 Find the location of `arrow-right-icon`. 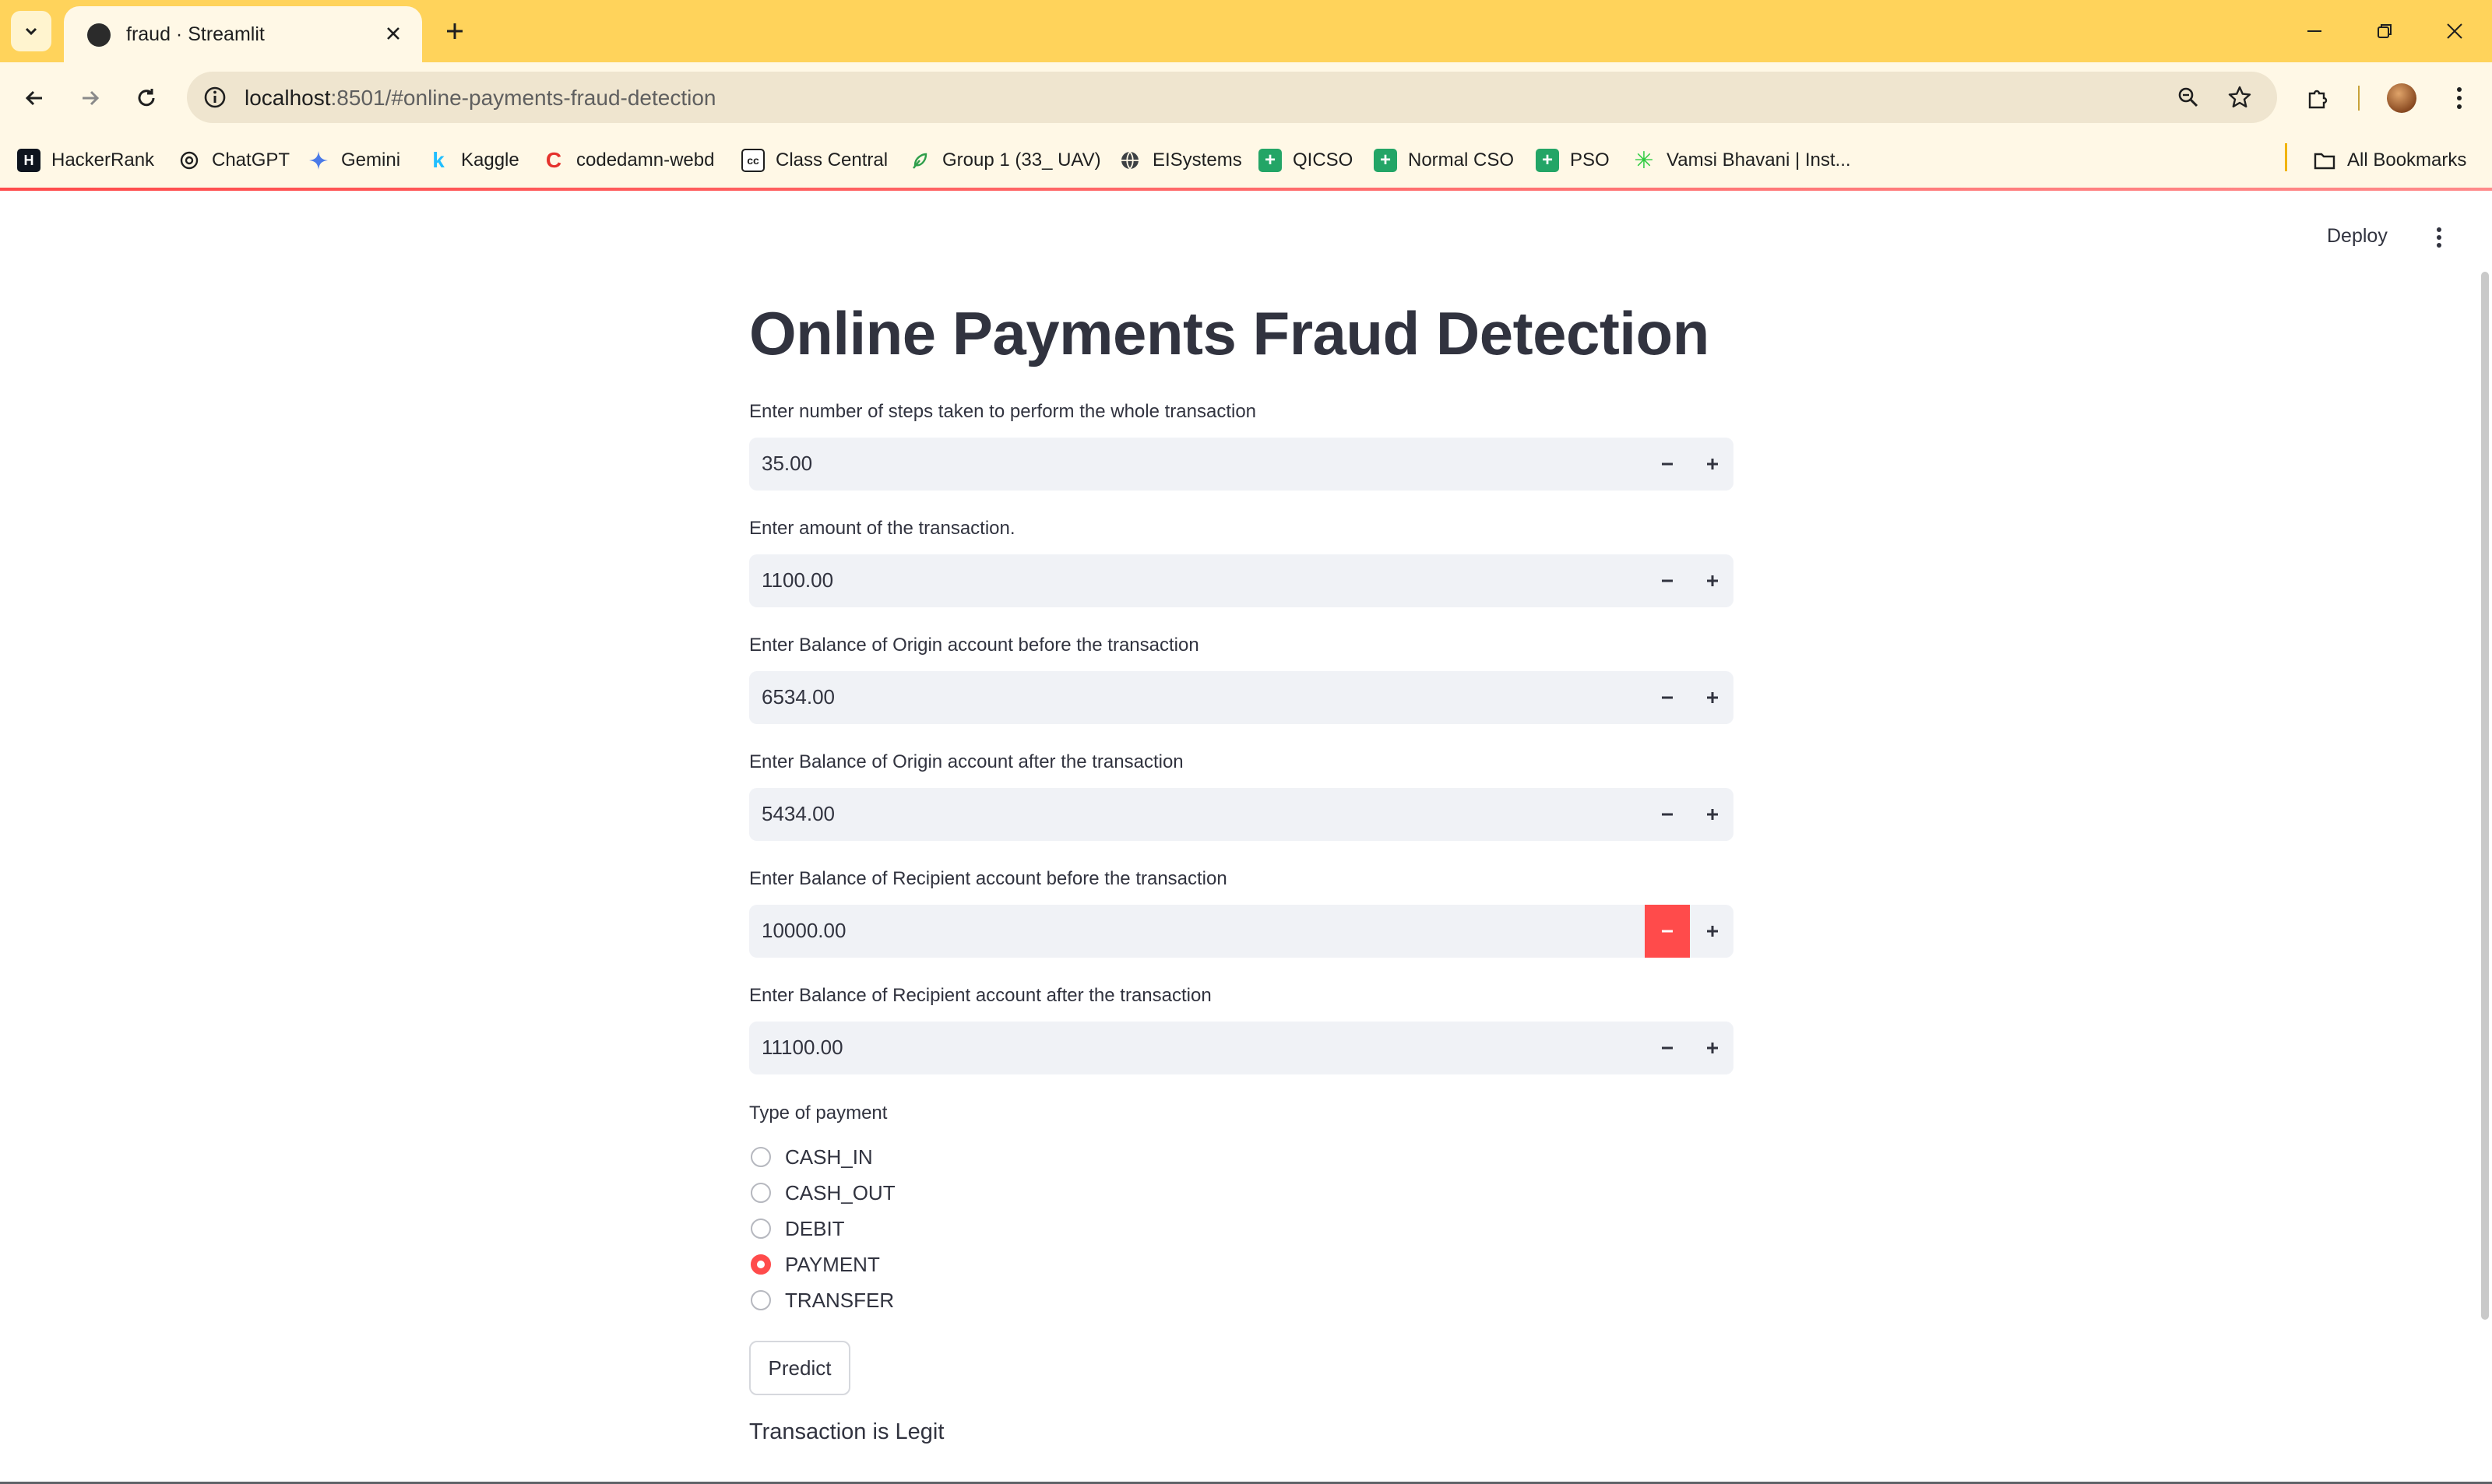

arrow-right-icon is located at coordinates (91, 98).